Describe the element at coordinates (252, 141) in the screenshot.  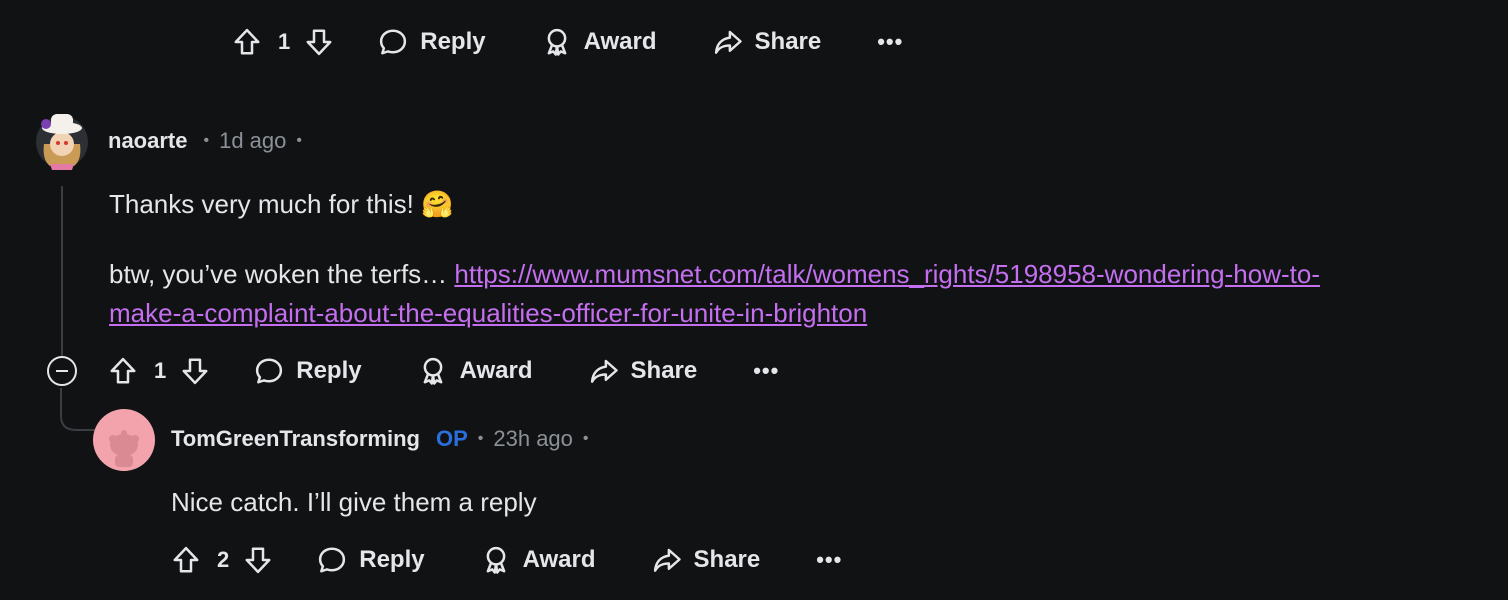
I see `timestamp: 1d ago` at that location.